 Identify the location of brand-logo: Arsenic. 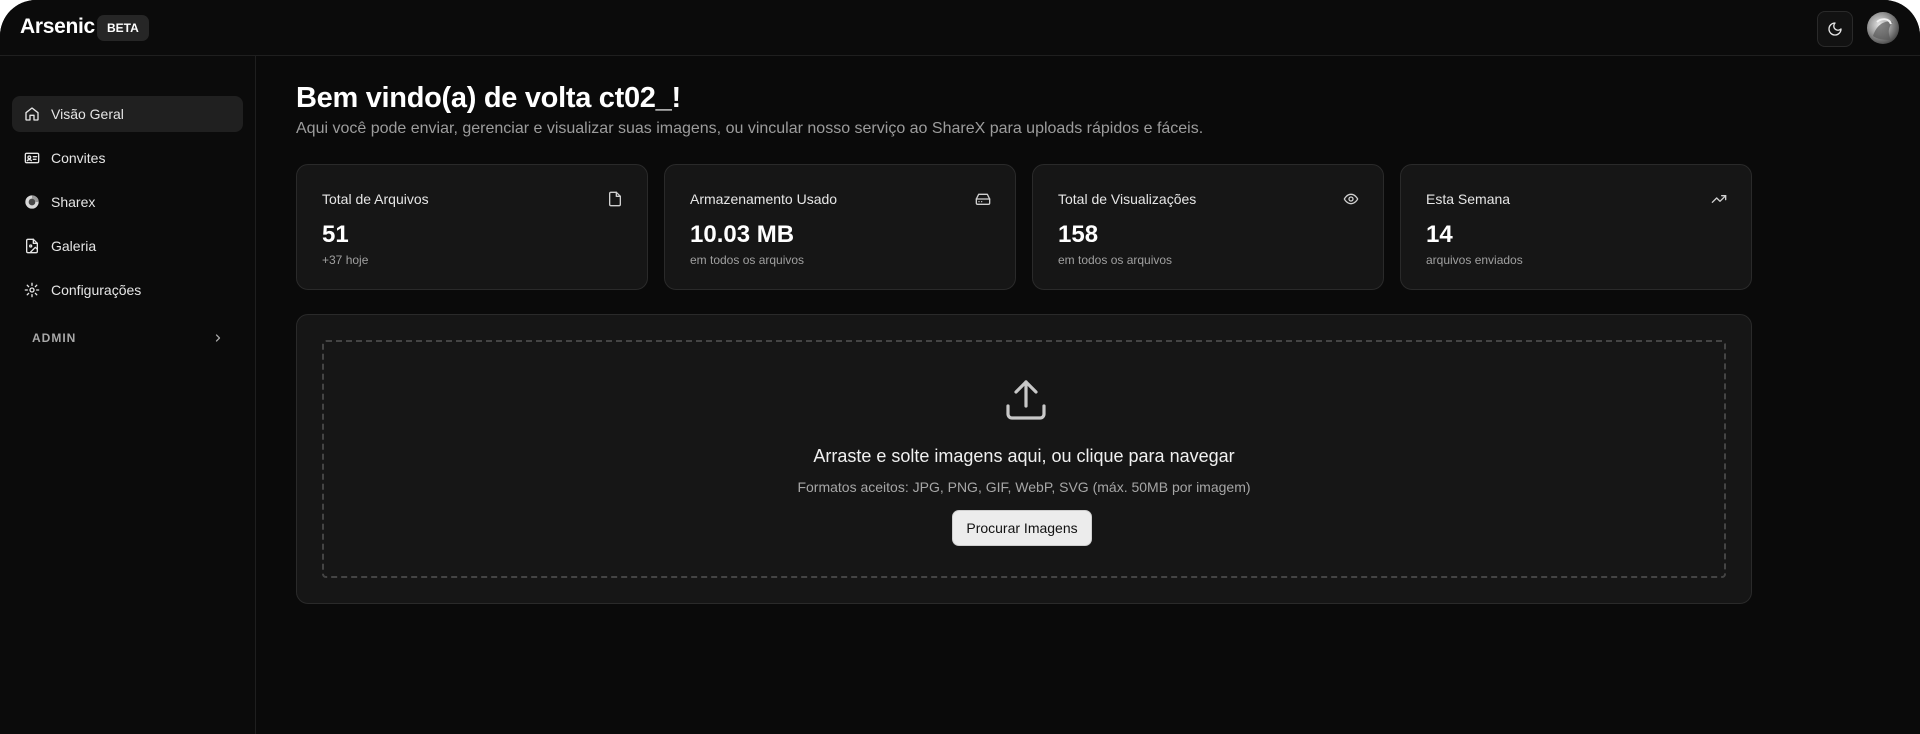
(57, 27).